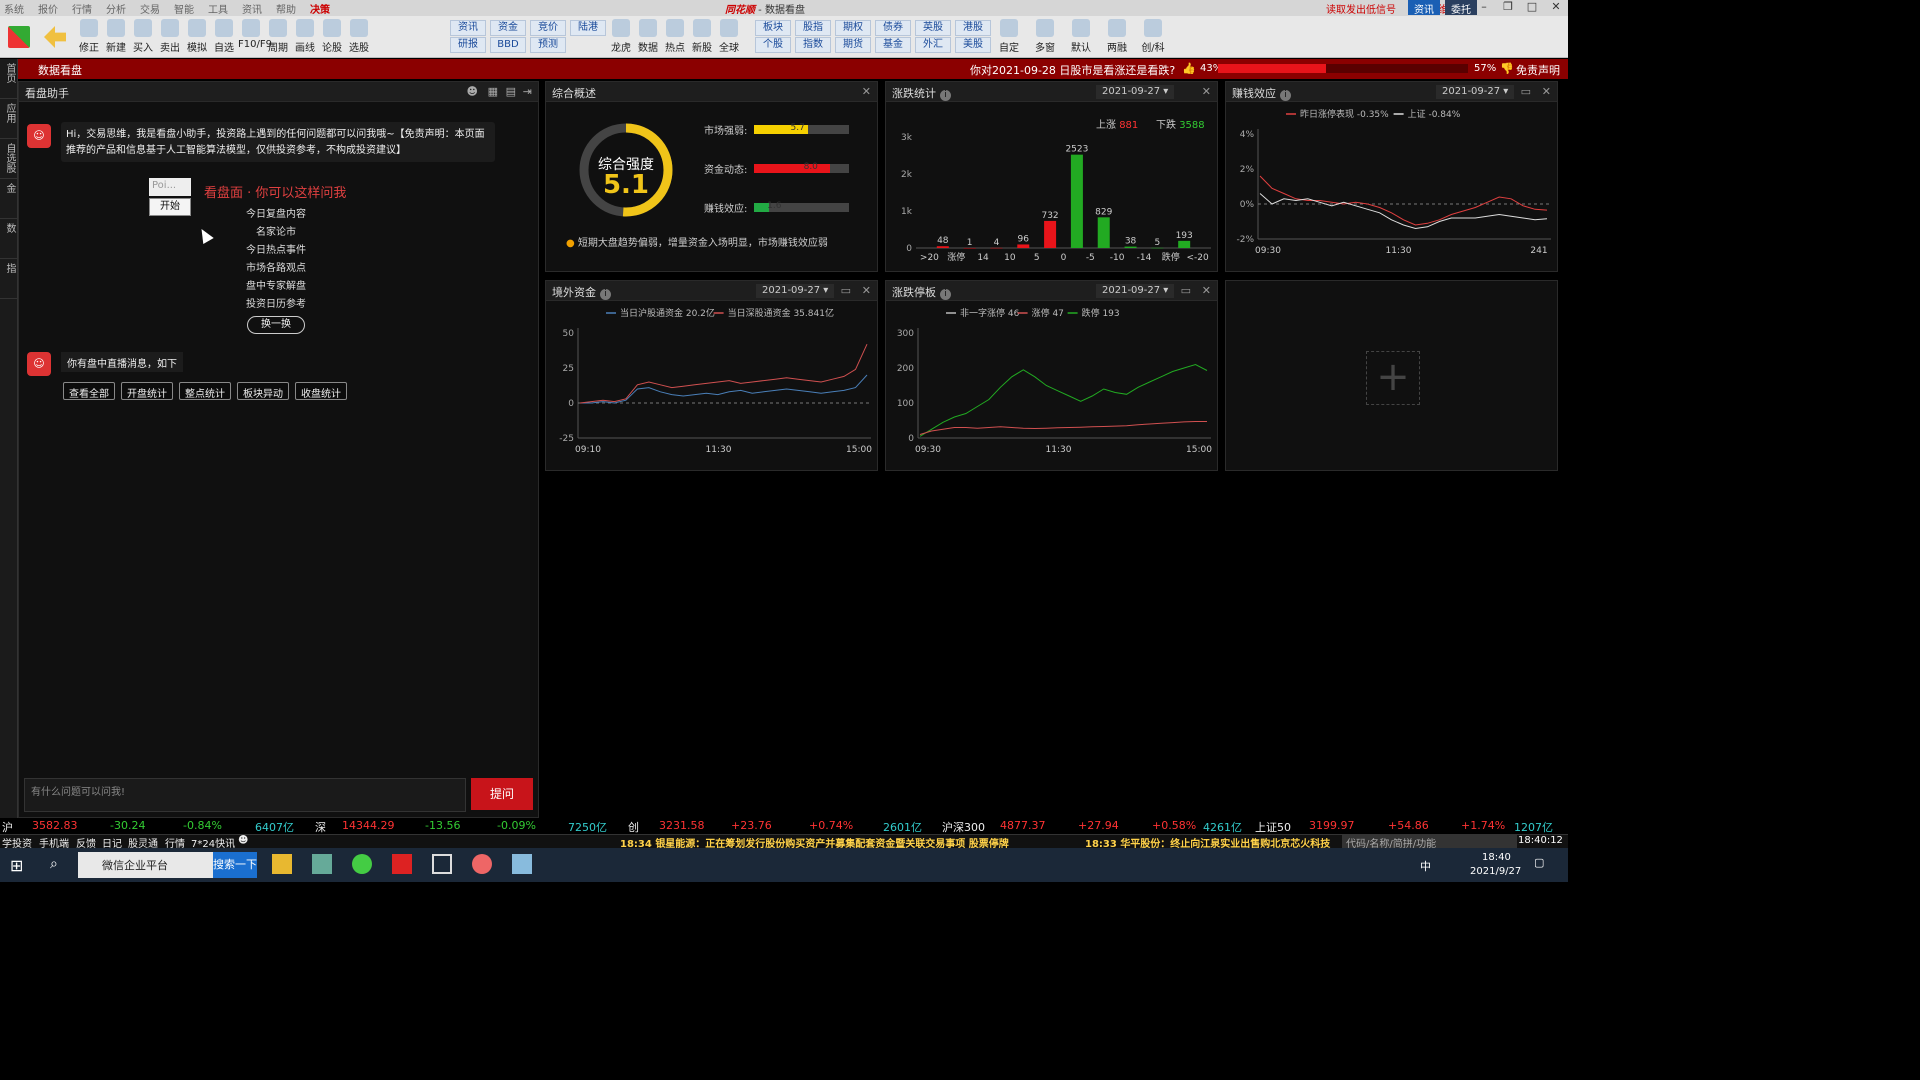 The width and height of the screenshot is (1920, 1080). What do you see at coordinates (729, 36) in the screenshot?
I see `toolbar-button: 全球` at bounding box center [729, 36].